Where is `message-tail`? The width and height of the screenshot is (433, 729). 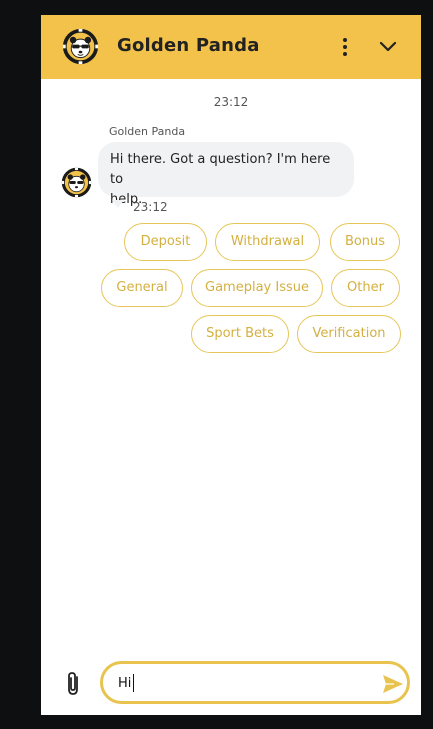 message-tail is located at coordinates (118, 204).